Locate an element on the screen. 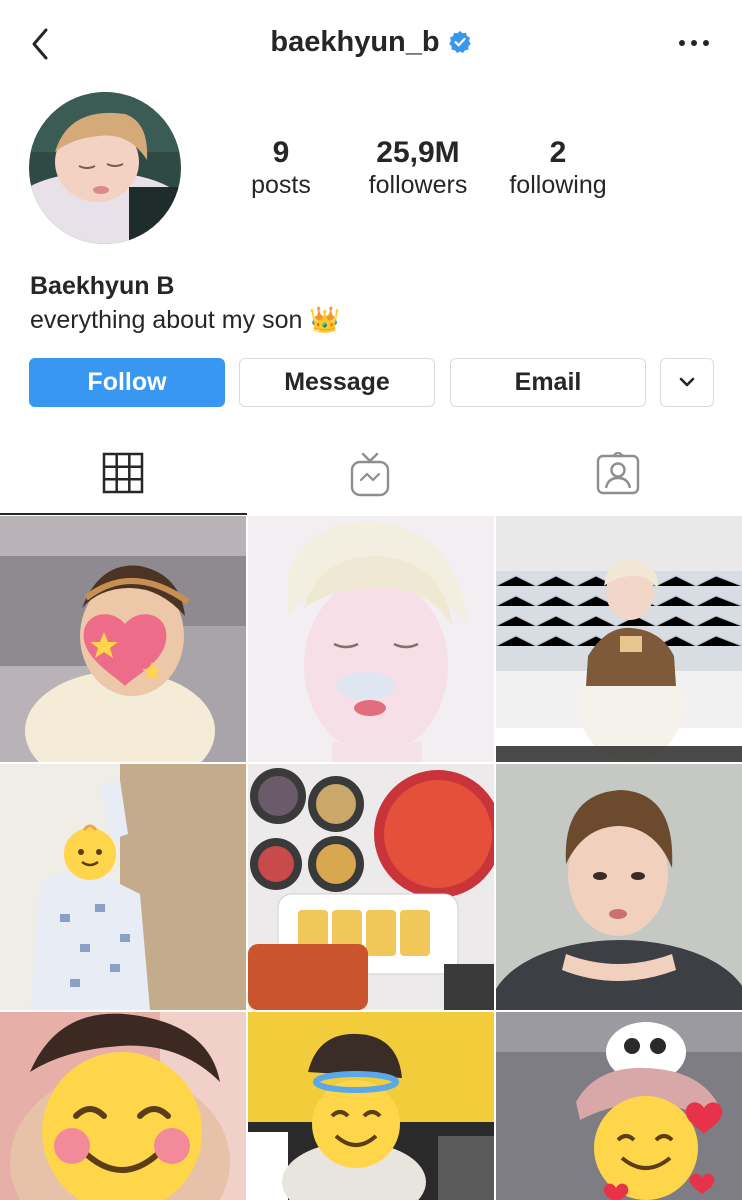 Image resolution: width=742 pixels, height=1200 pixels. suggested-dropdown-button is located at coordinates (687, 382).